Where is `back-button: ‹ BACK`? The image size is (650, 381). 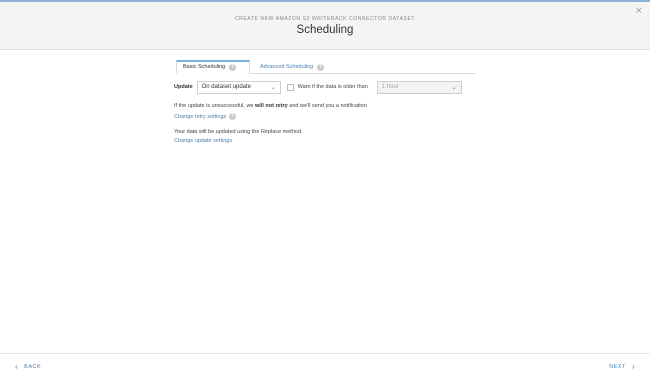 back-button: ‹ BACK is located at coordinates (28, 366).